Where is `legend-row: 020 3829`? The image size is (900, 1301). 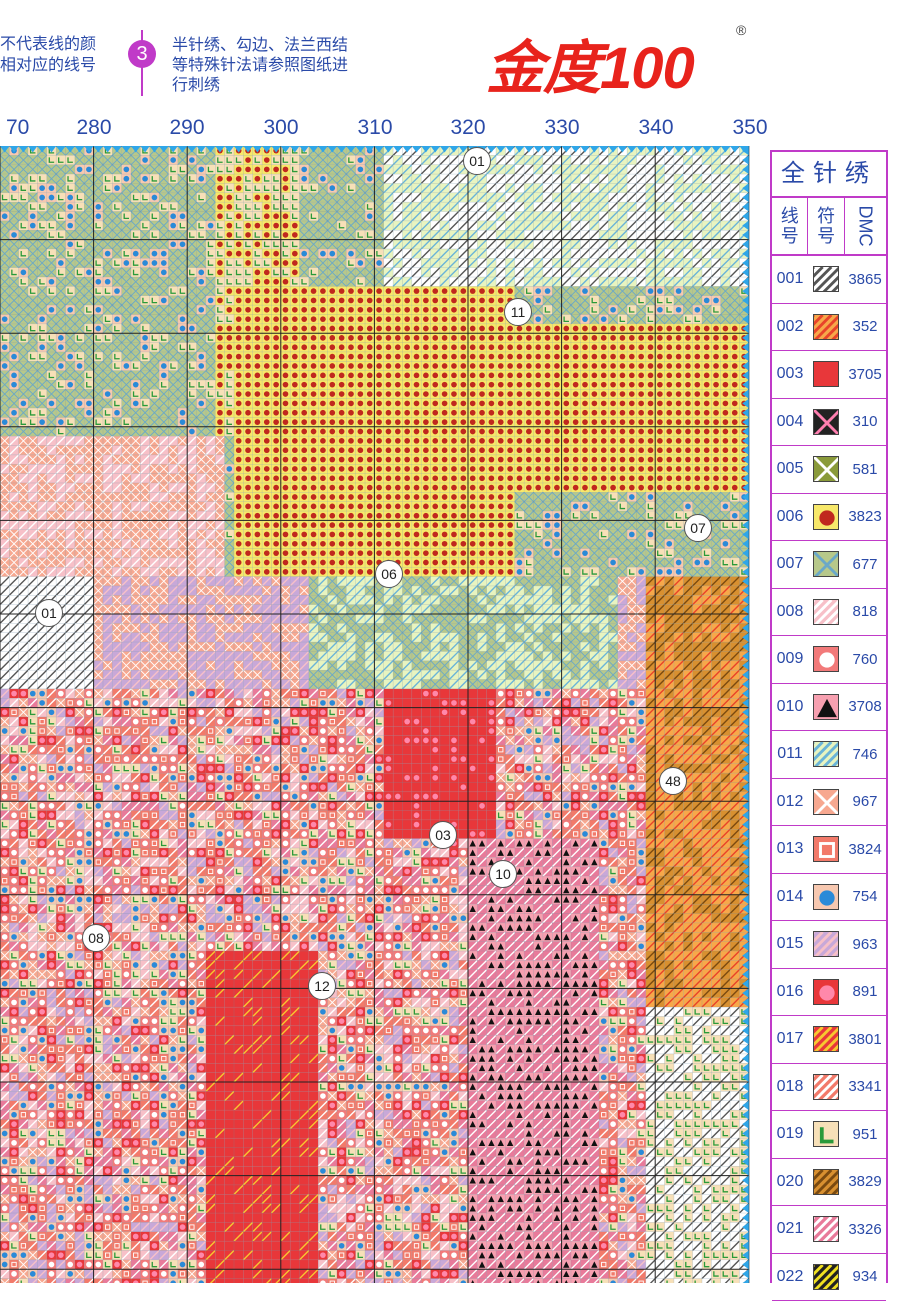
legend-row: 020 3829 is located at coordinates (829, 1183).